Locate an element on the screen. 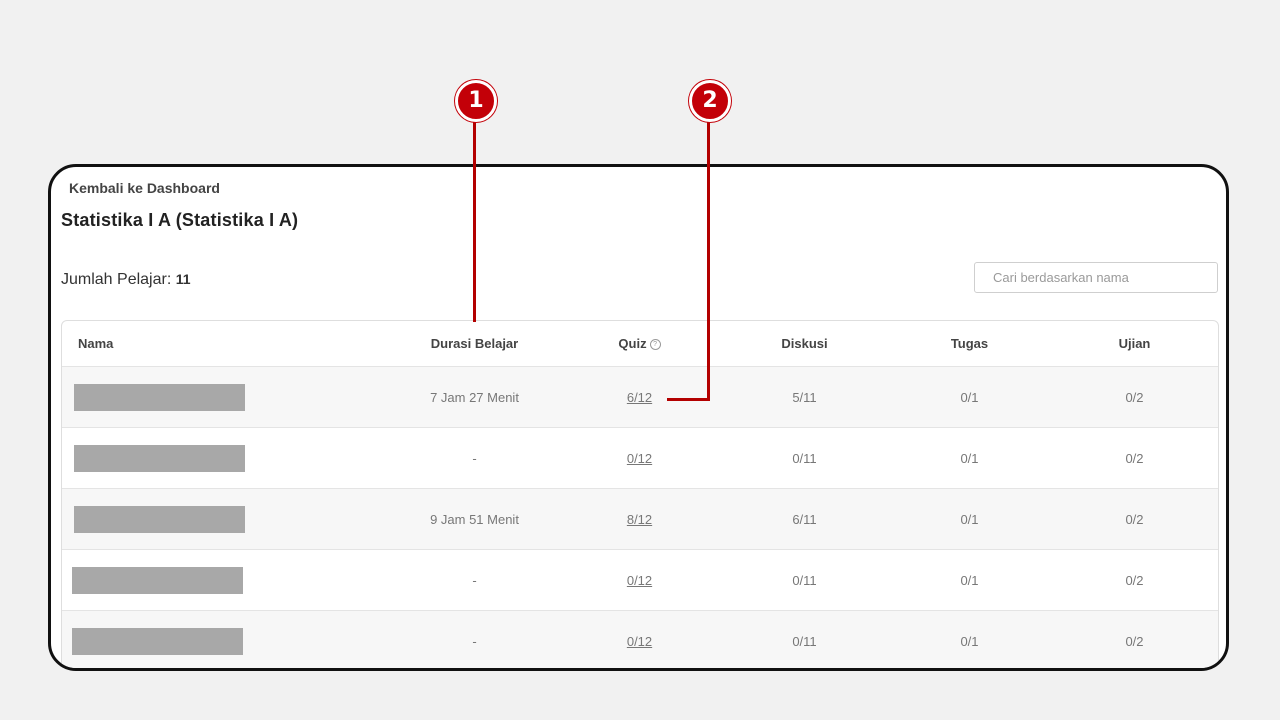 The image size is (1280, 720). student-count-label: Jumlah Pelajar: is located at coordinates (116, 279).